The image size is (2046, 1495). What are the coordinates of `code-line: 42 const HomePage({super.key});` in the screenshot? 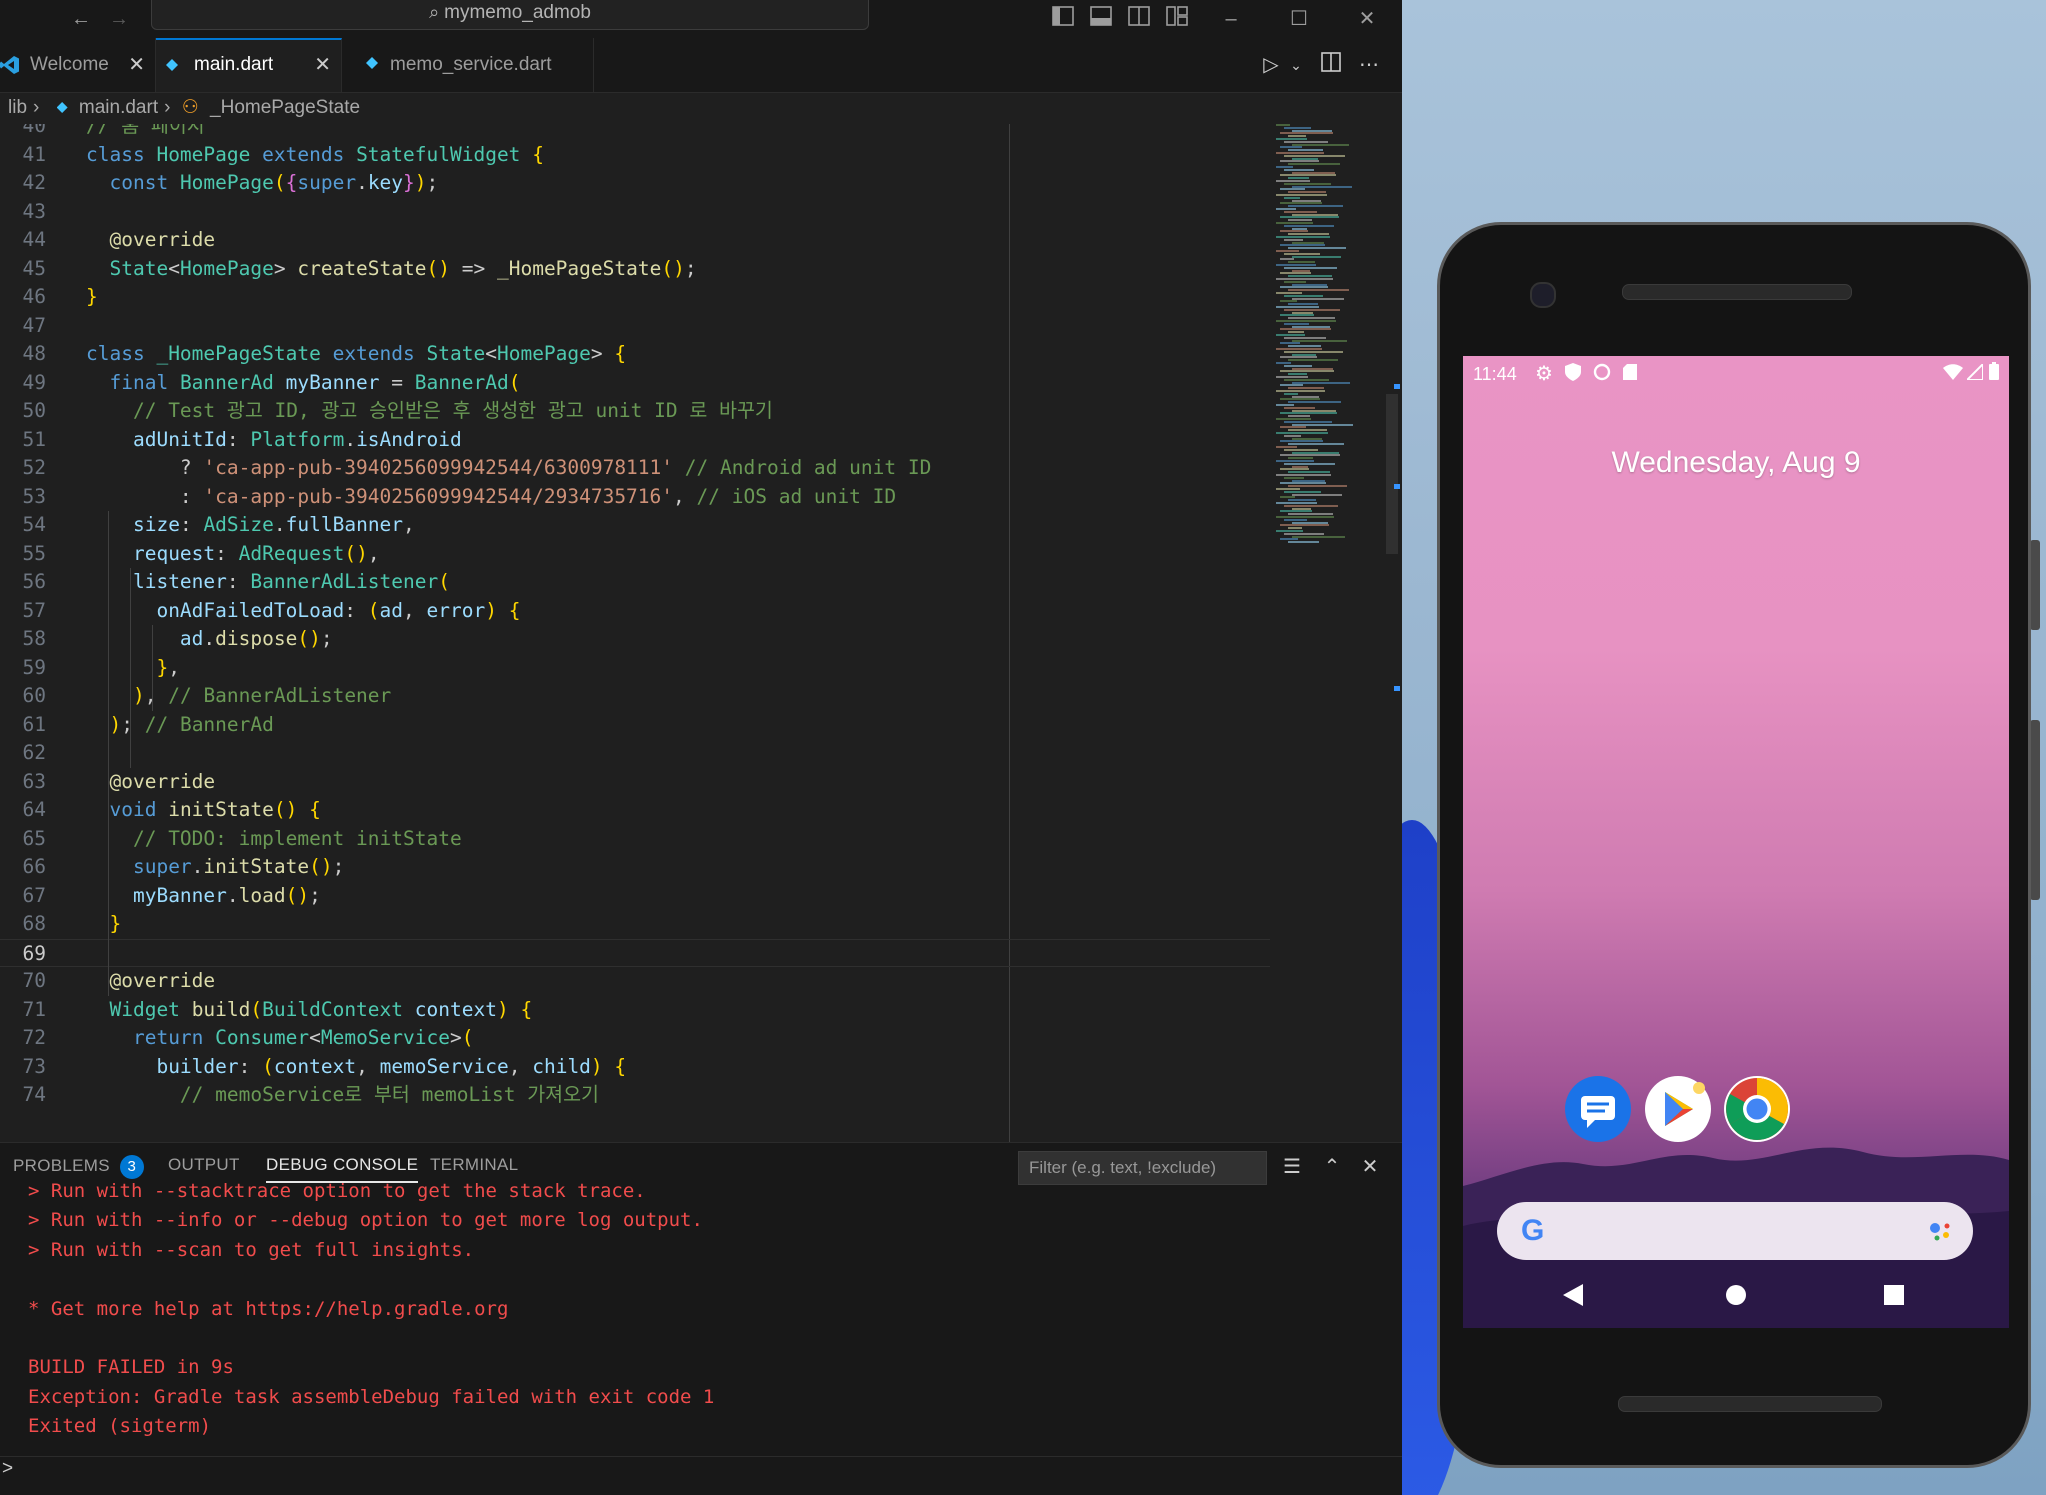 It's located at (635, 183).